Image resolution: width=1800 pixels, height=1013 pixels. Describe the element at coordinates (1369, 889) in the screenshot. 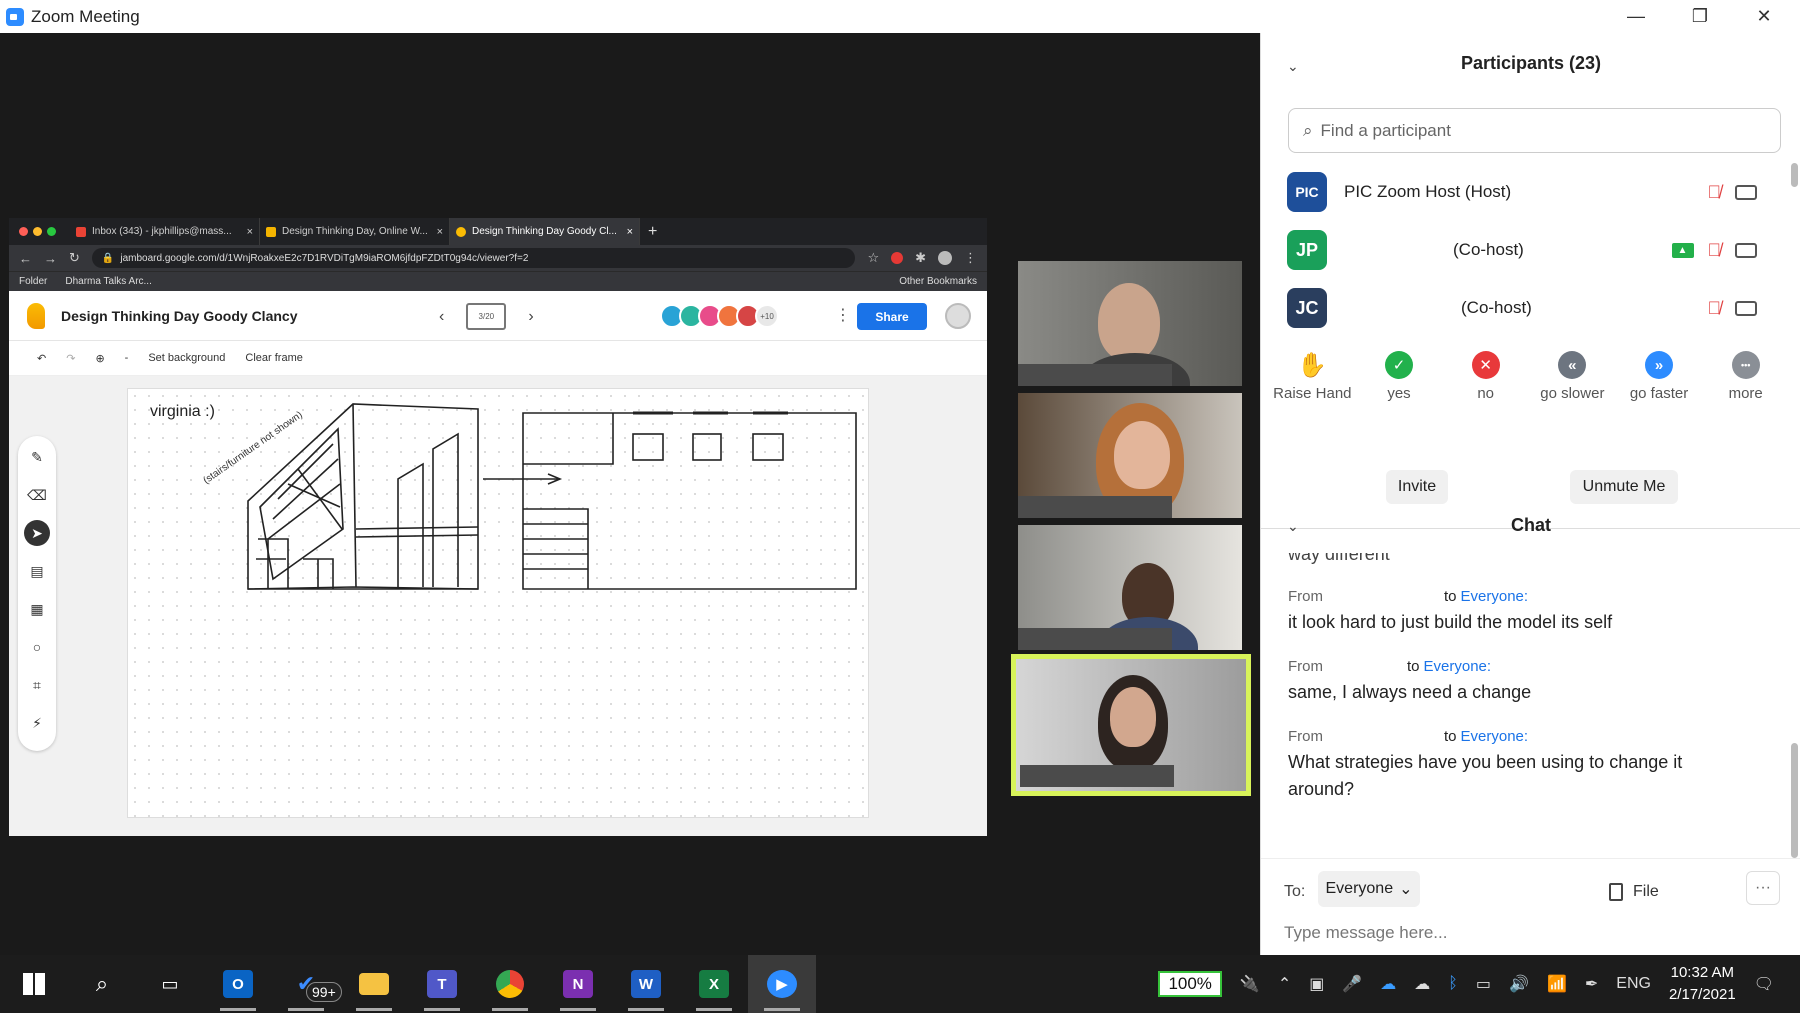

I see `recipient-dropdown: Everyone ⌄` at that location.